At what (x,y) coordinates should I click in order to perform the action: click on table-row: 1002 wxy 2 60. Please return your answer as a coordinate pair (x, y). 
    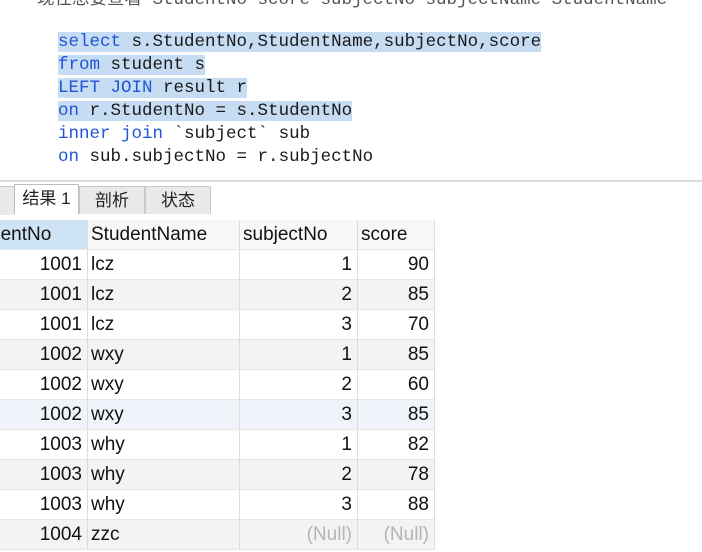
    Looking at the image, I should click on (218, 385).